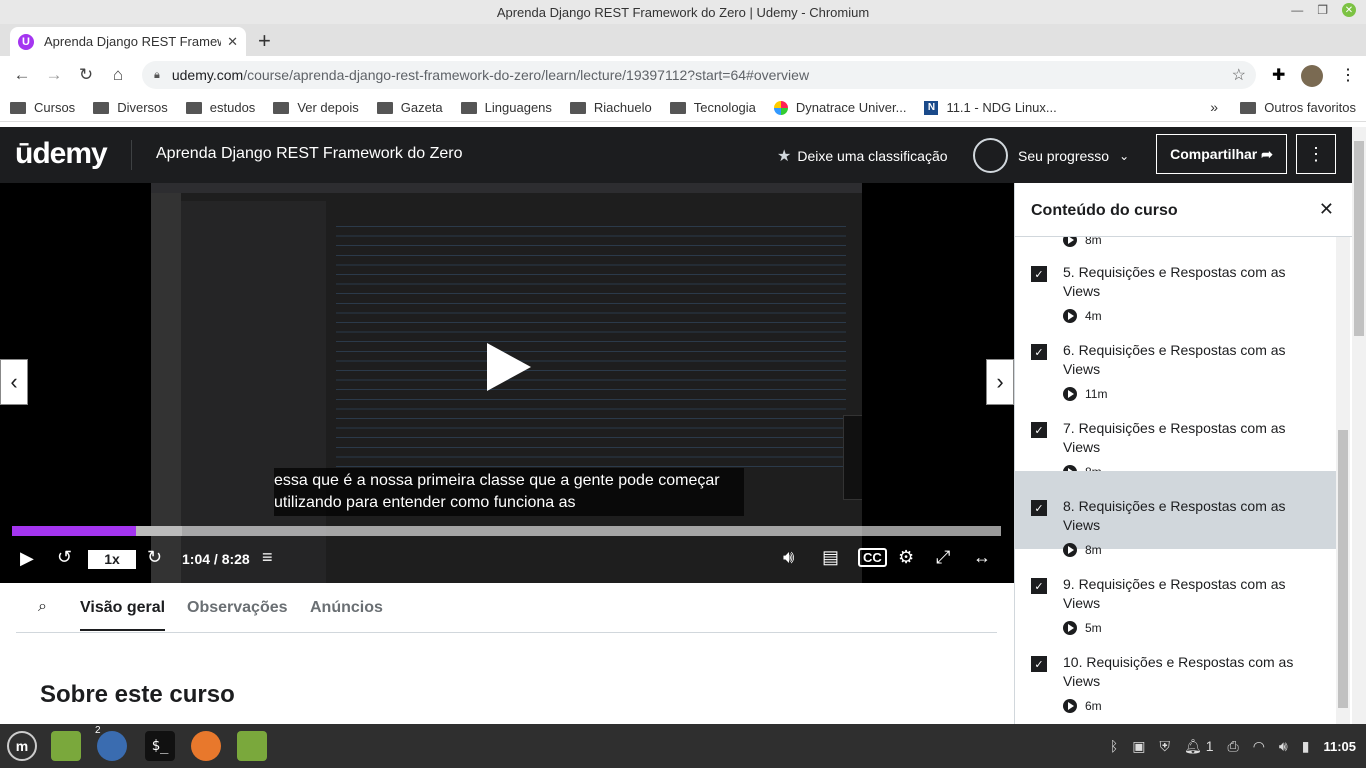  What do you see at coordinates (1306, 746) in the screenshot?
I see `battery-icon: ▮` at bounding box center [1306, 746].